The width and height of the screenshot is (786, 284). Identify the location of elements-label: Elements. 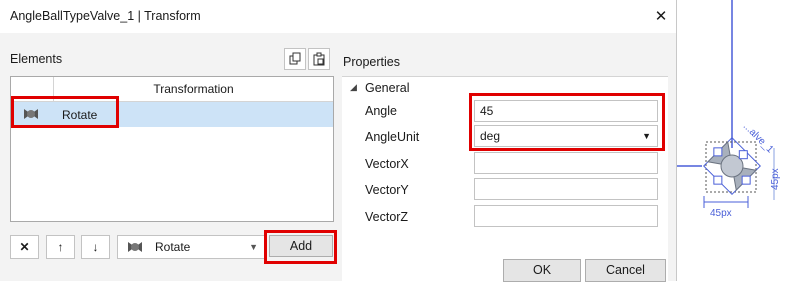
(36, 59).